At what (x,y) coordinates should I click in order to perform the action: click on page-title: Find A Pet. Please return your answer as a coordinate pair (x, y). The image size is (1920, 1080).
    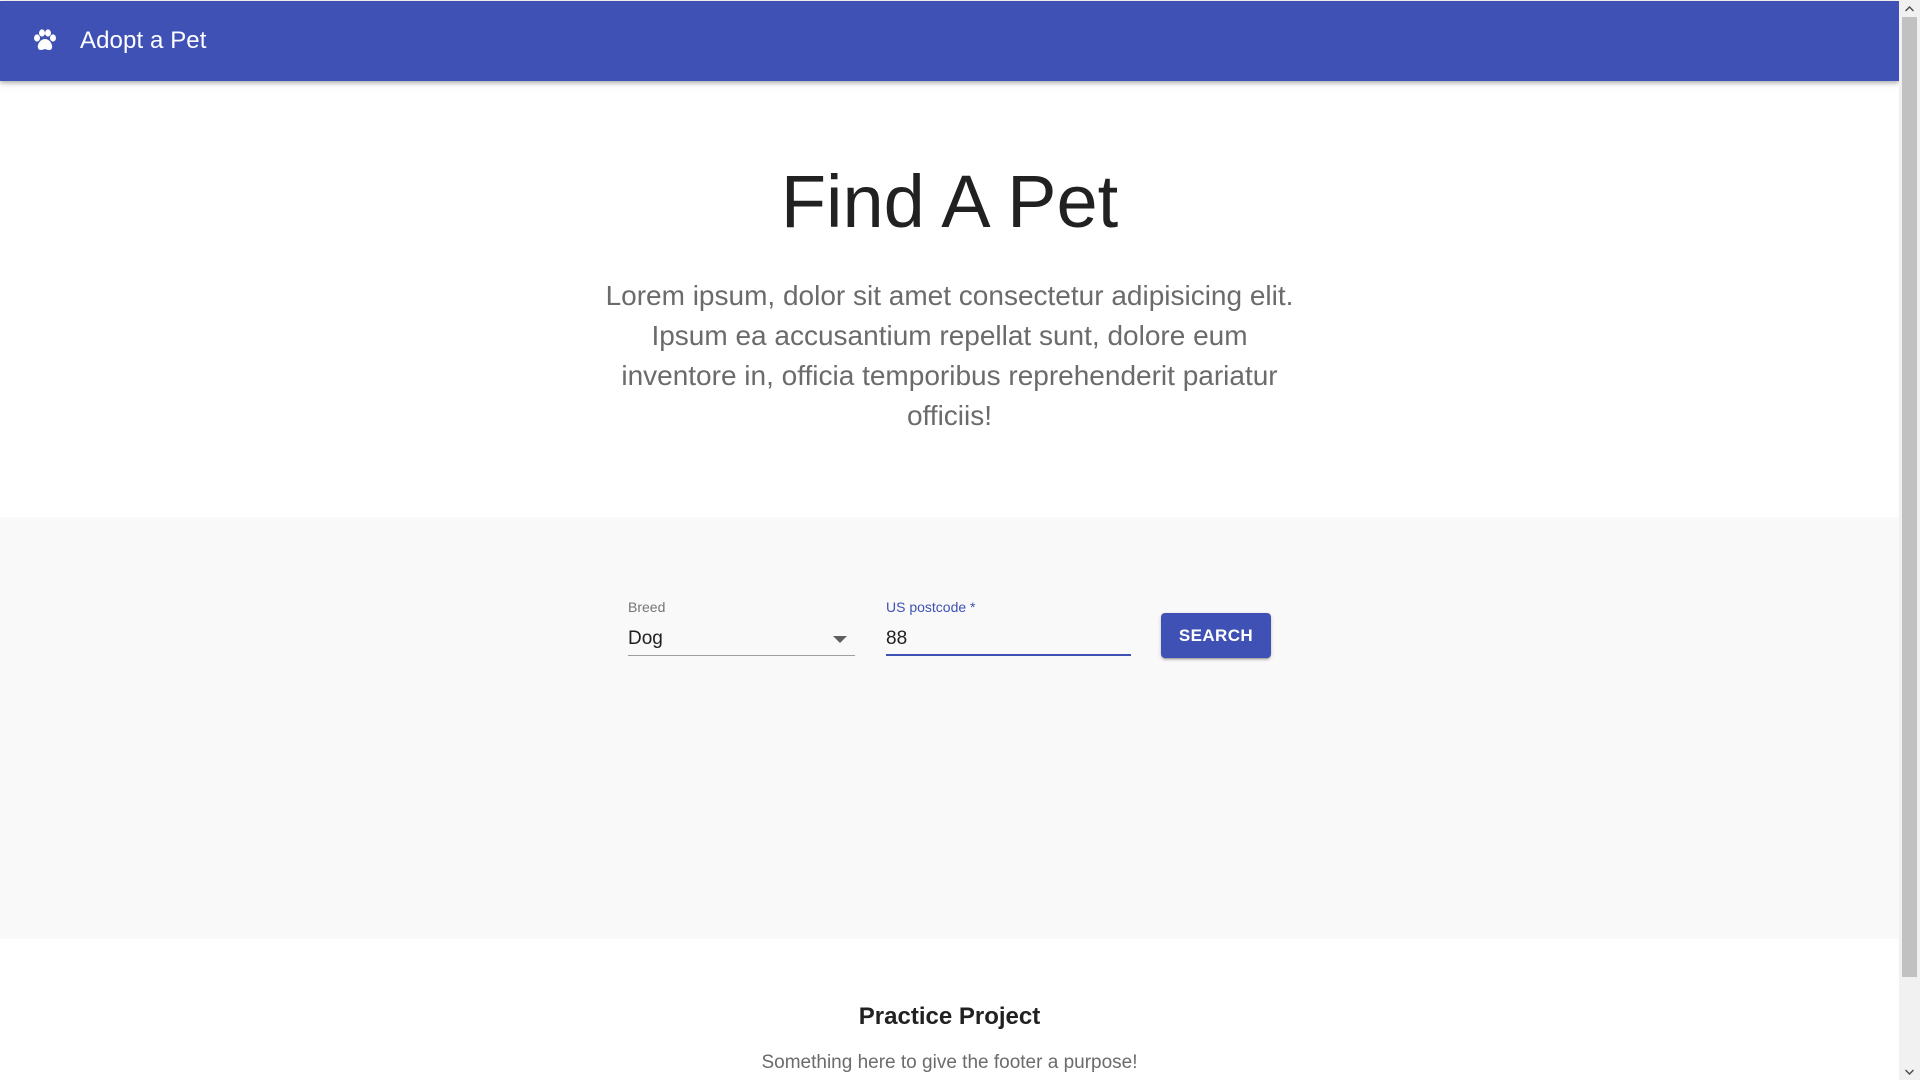
    Looking at the image, I should click on (949, 201).